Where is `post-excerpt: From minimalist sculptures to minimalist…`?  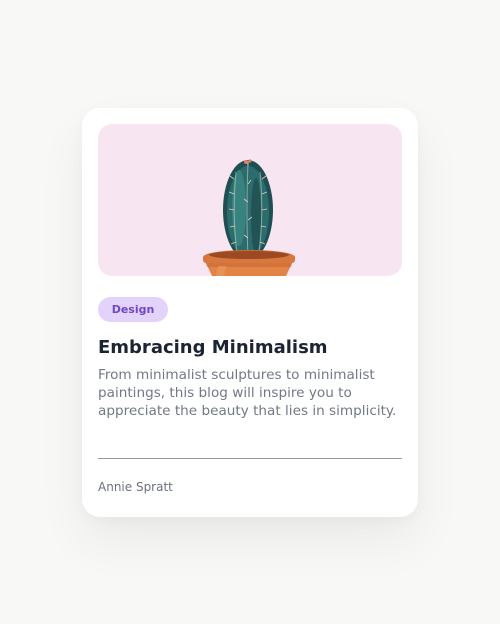 post-excerpt: From minimalist sculptures to minimalist… is located at coordinates (247, 393).